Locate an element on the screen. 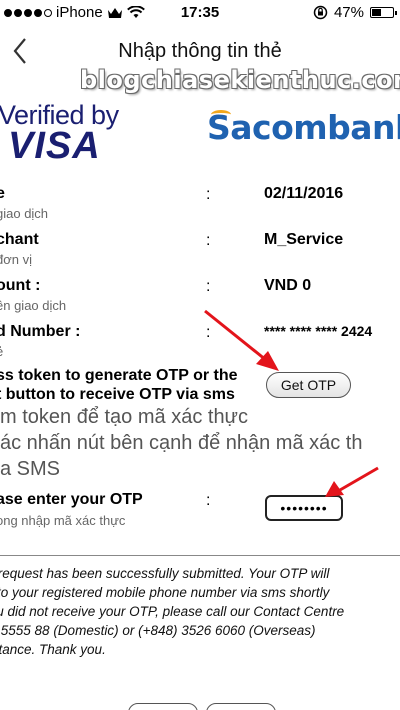 This screenshot has width=400, height=710. arrow-to-get-otp-icon is located at coordinates (241, 340).